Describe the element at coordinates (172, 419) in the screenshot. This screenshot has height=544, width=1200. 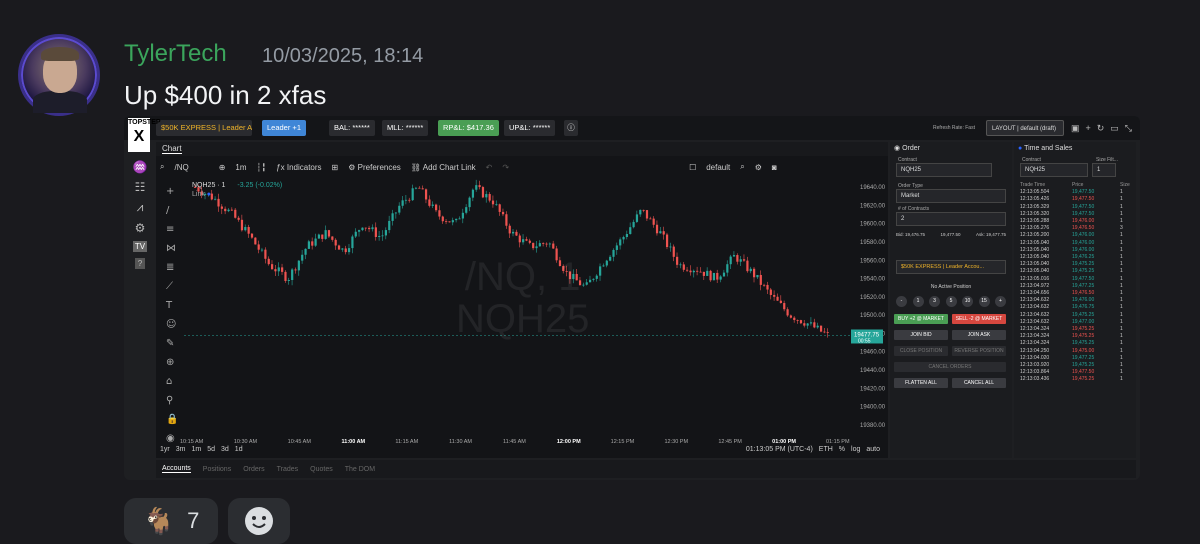
I see `drawing-tool-icon: 🔒` at that location.